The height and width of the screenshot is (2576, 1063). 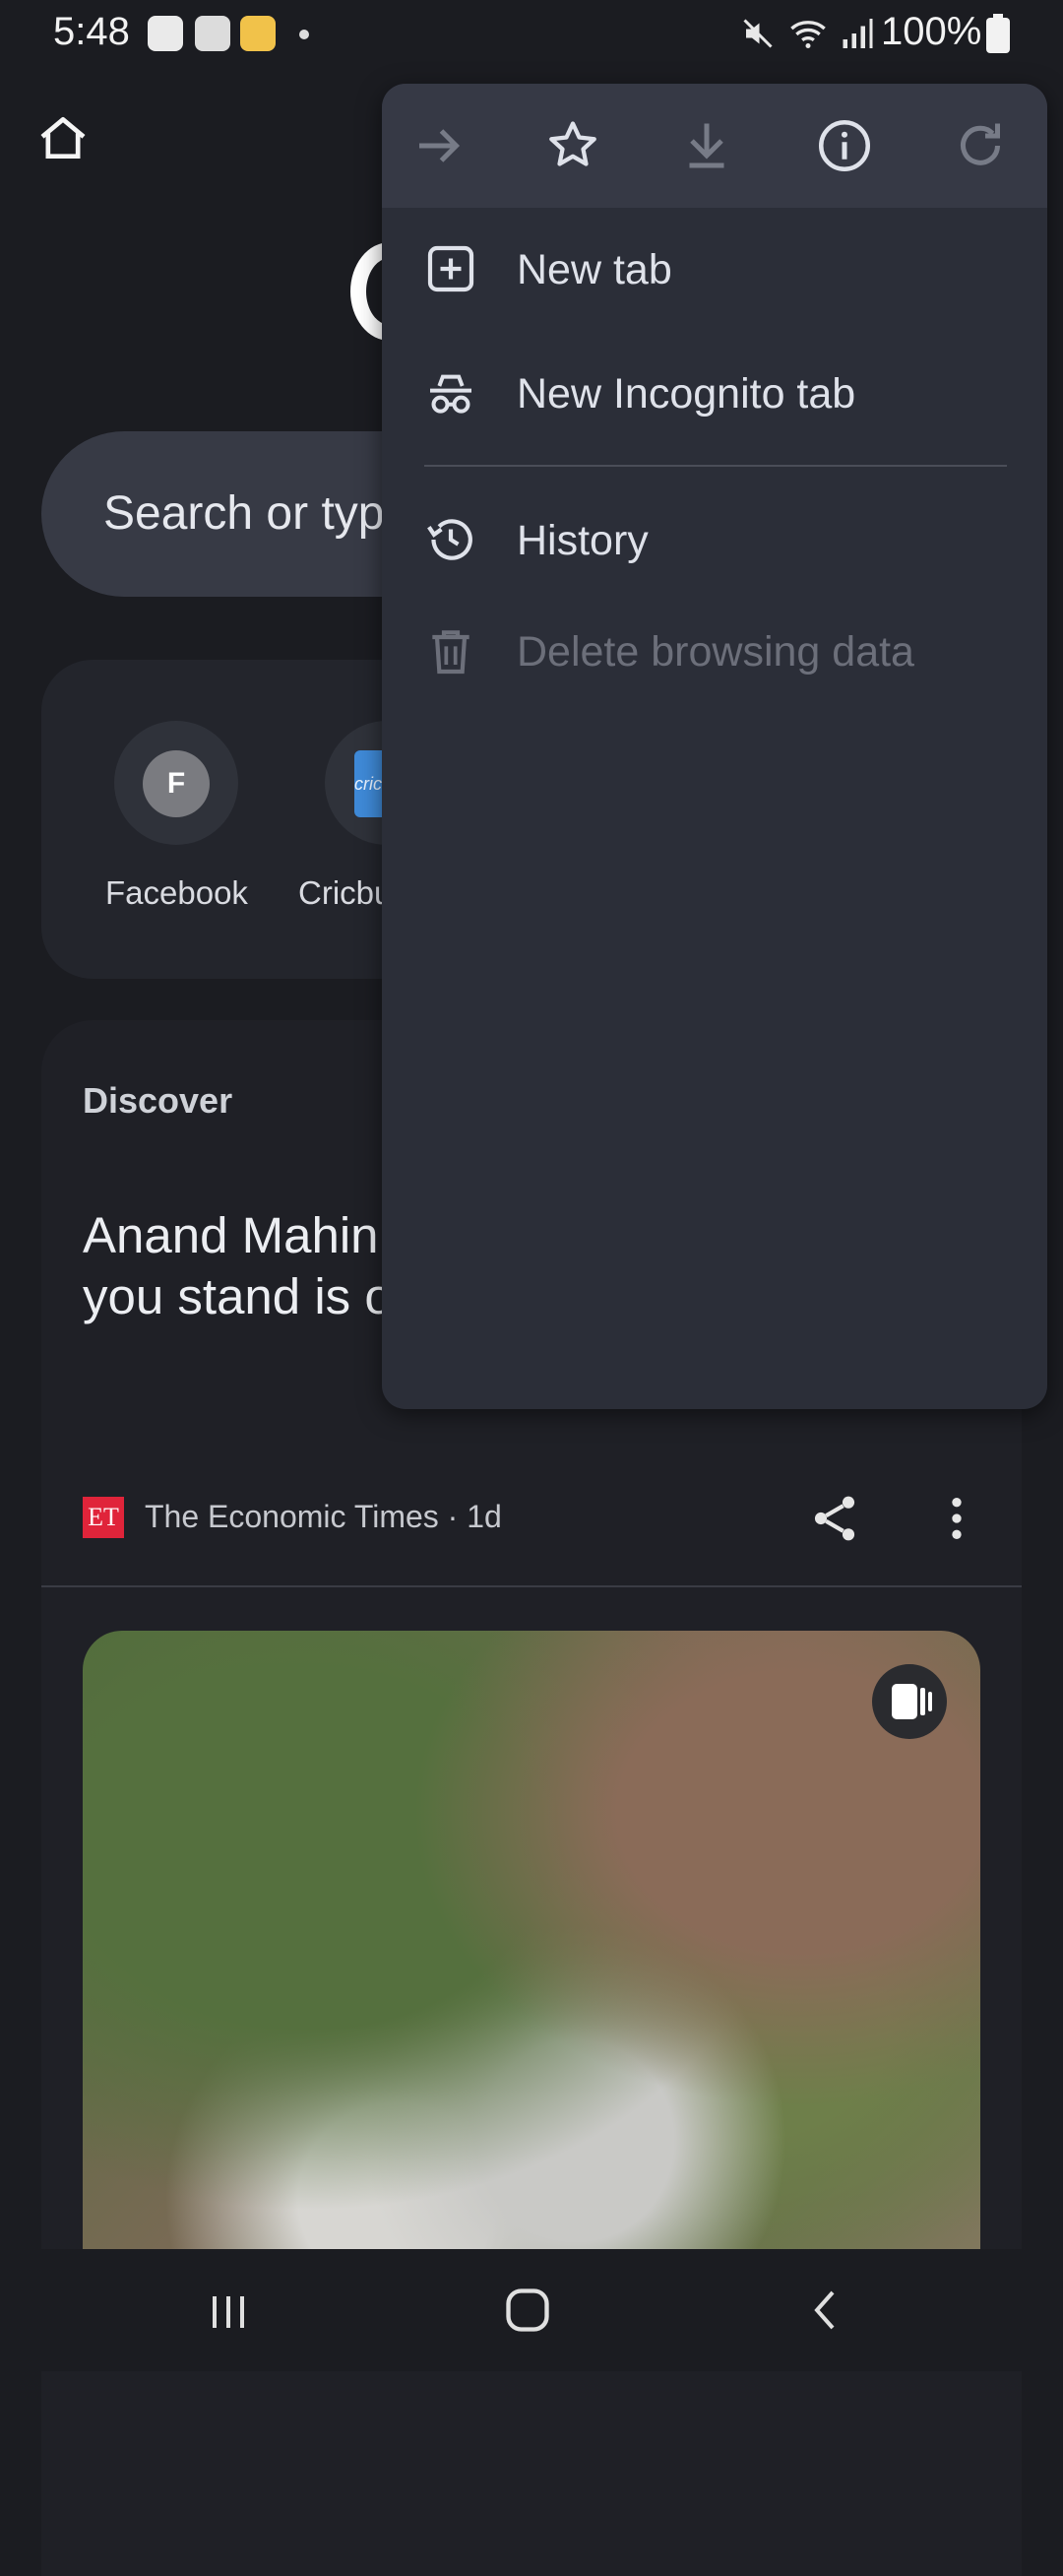 What do you see at coordinates (844, 145) in the screenshot?
I see `info-icon` at bounding box center [844, 145].